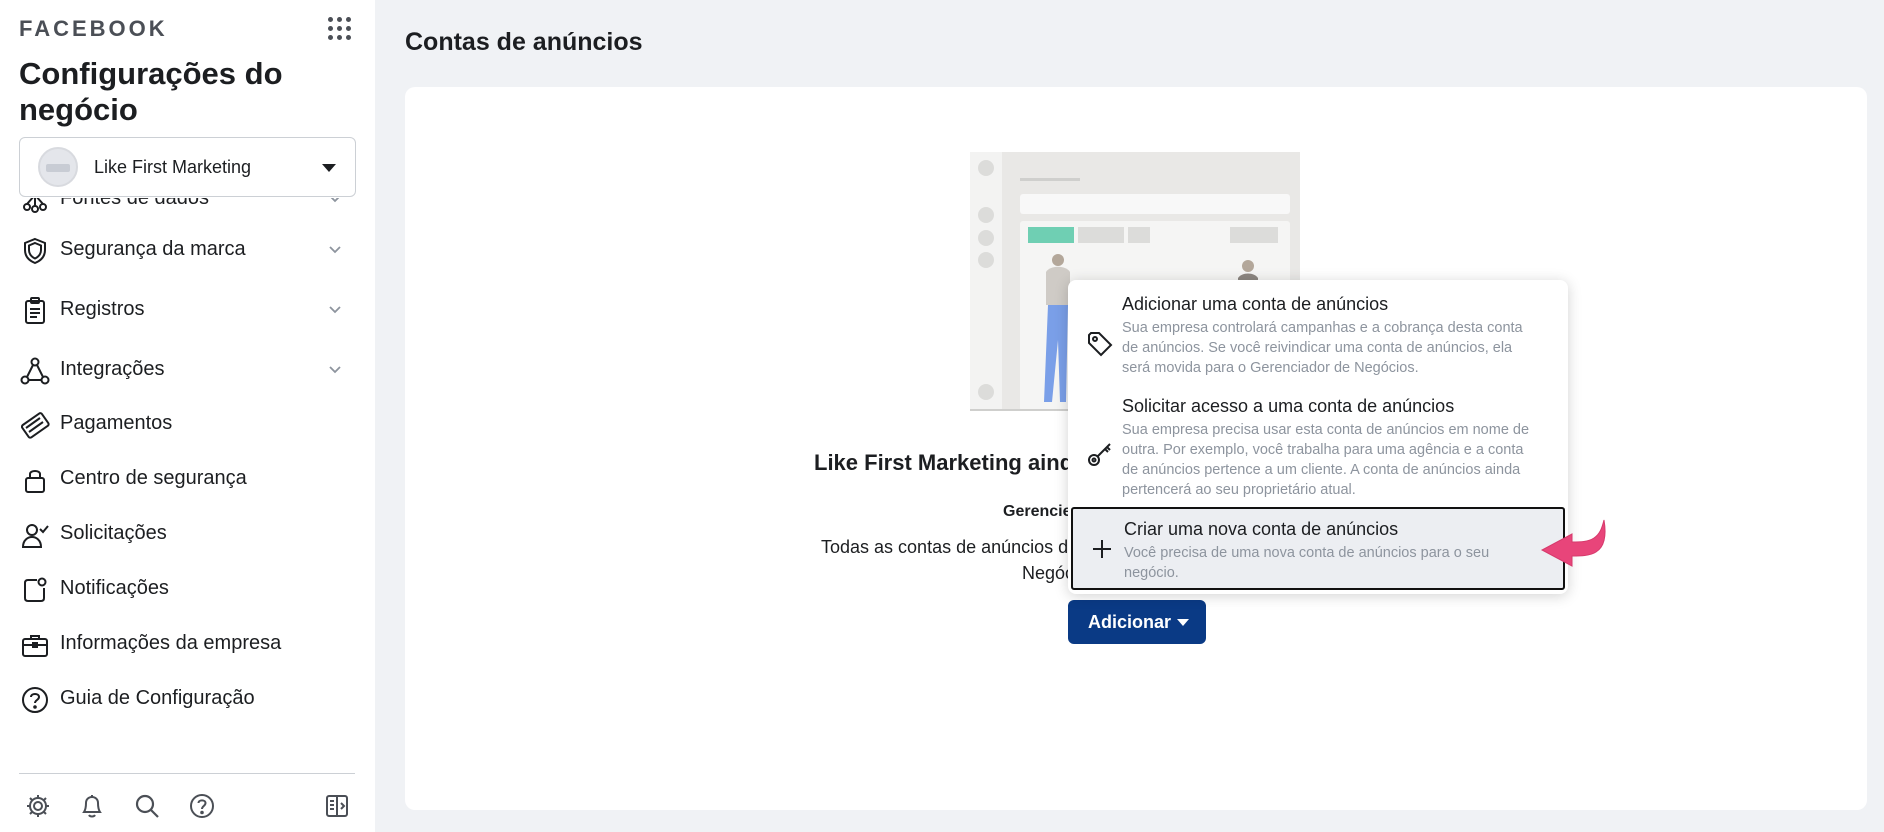 The width and height of the screenshot is (1884, 832). I want to click on empty-state-subtitle: Gerencie, so click(1037, 511).